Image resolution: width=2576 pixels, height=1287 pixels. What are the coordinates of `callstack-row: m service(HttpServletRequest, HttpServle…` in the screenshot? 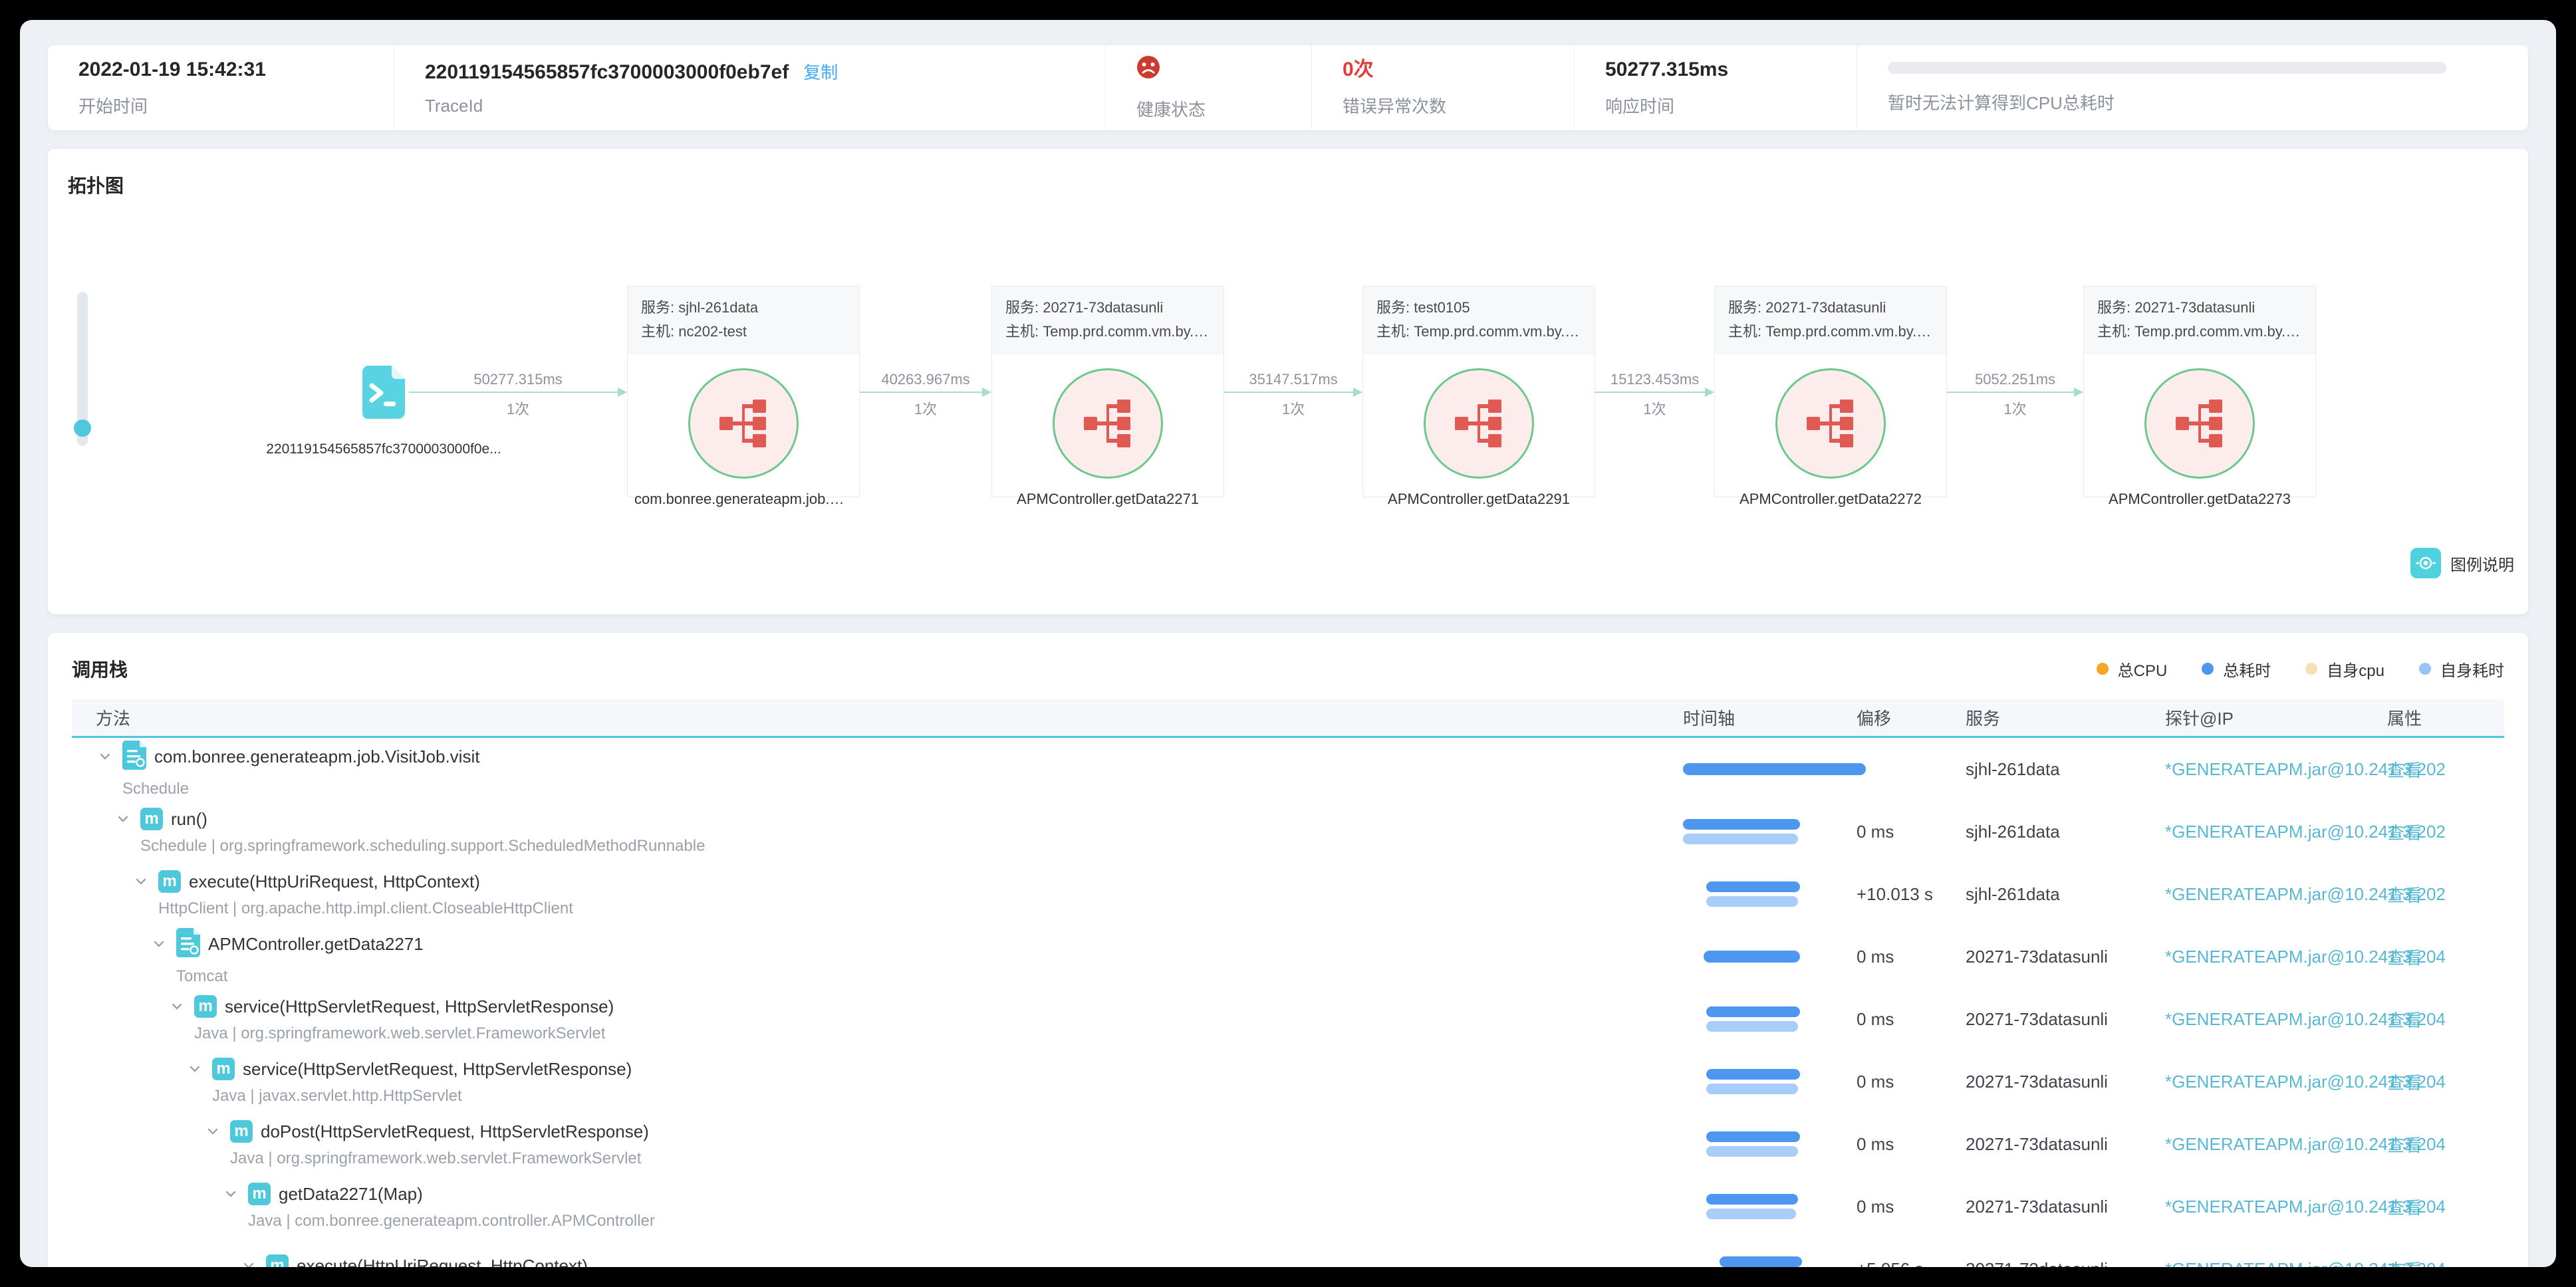 It's located at (1288, 1019).